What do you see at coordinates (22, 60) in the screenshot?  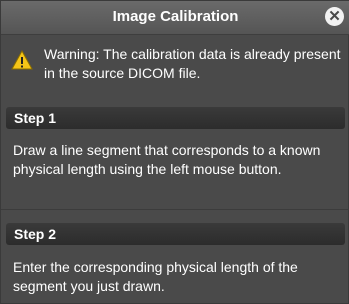 I see `warning-icon` at bounding box center [22, 60].